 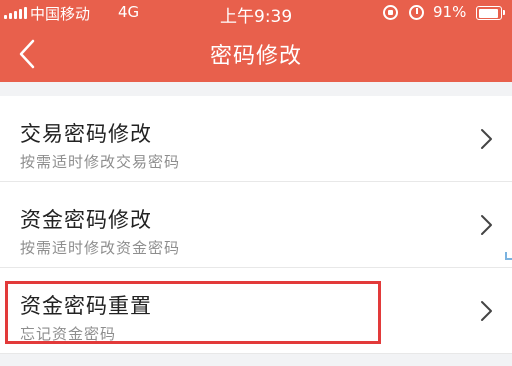 I want to click on battery-percentage: 91%, so click(x=450, y=12).